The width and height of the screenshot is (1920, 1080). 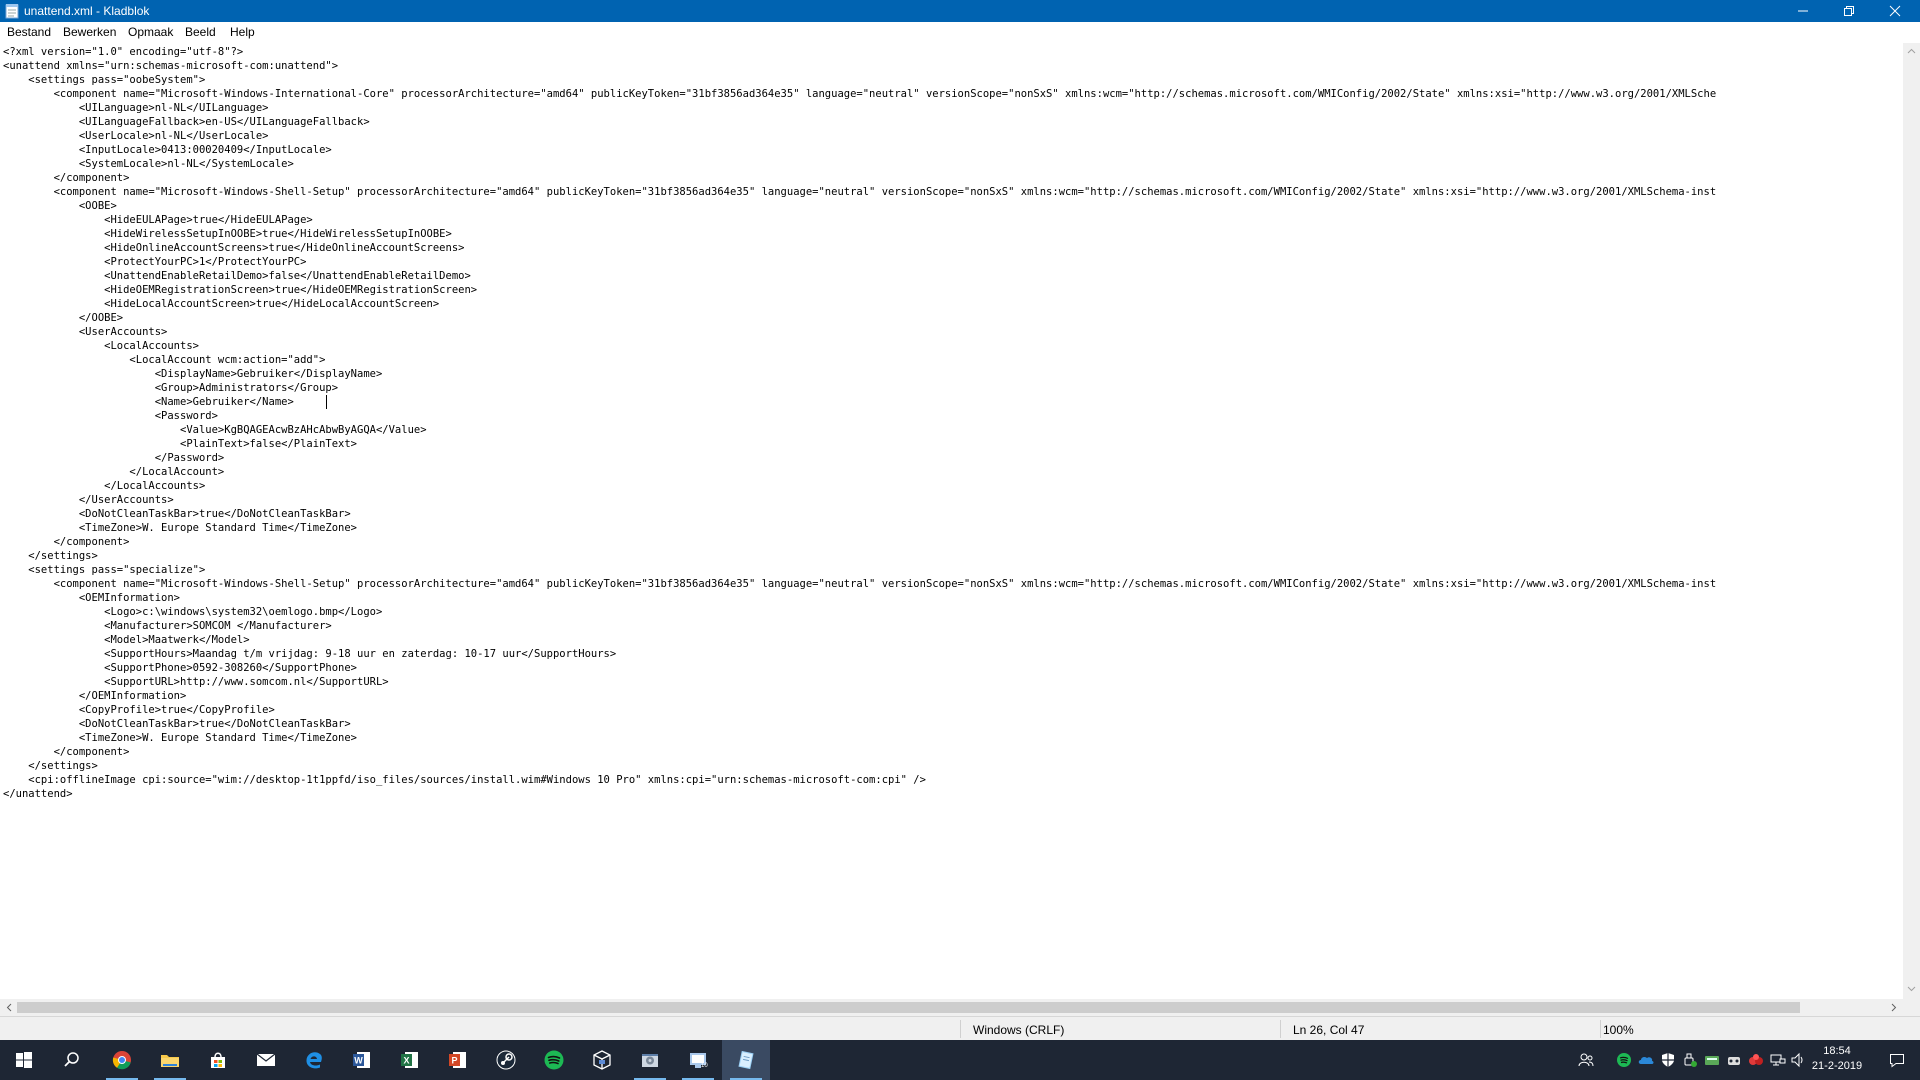 I want to click on taskbar-app-spotify, so click(x=554, y=1060).